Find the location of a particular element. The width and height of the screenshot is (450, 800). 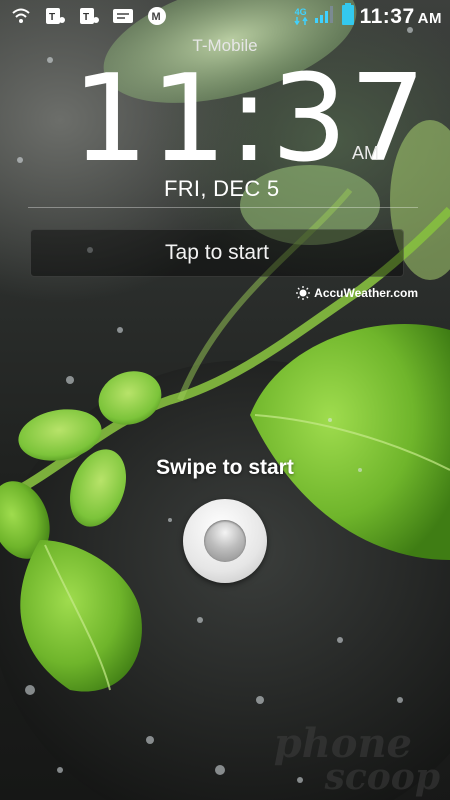

status-clock: 11:37 AM is located at coordinates (400, 16).